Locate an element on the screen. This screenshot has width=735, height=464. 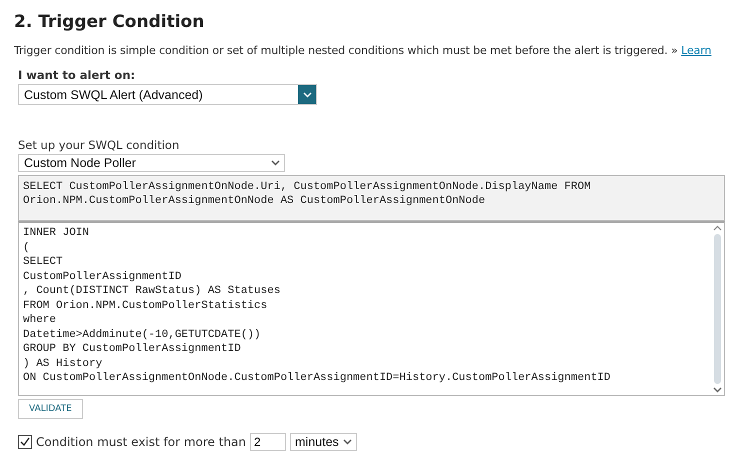
learn-link: Learn is located at coordinates (696, 50).